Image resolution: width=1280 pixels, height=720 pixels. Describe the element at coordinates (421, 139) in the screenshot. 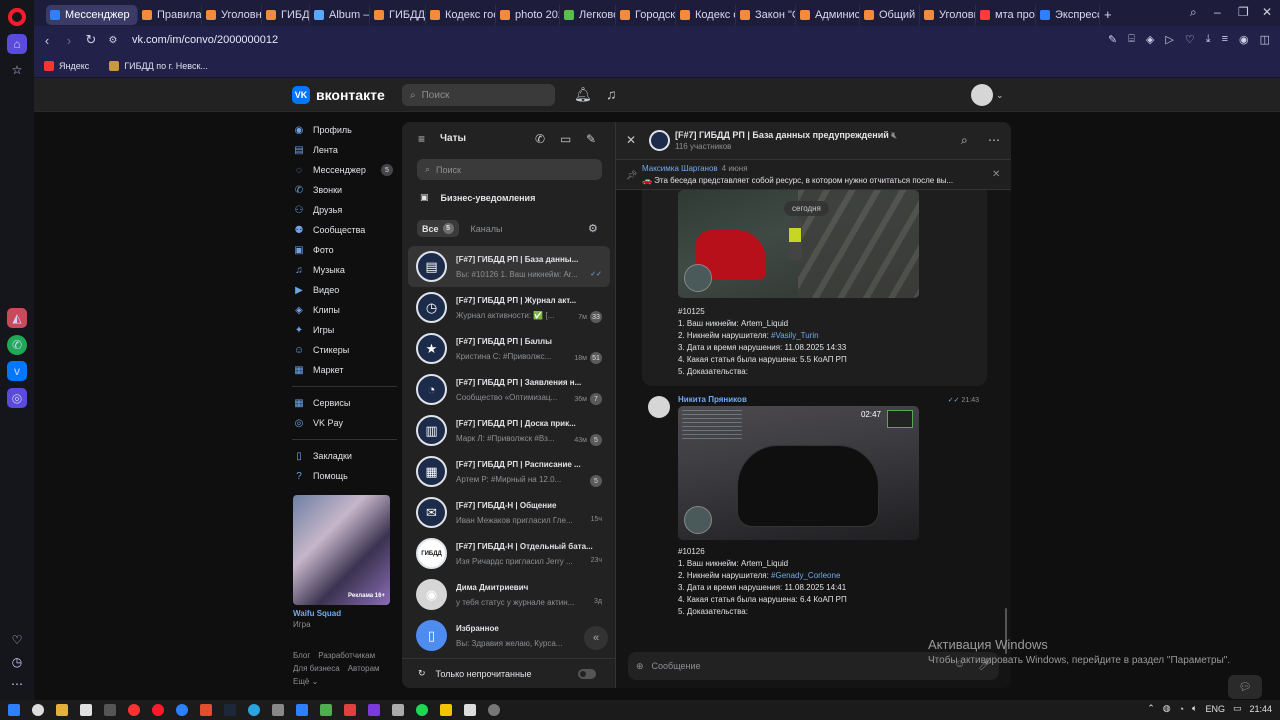

I see `hamburger-icon: ≡` at that location.